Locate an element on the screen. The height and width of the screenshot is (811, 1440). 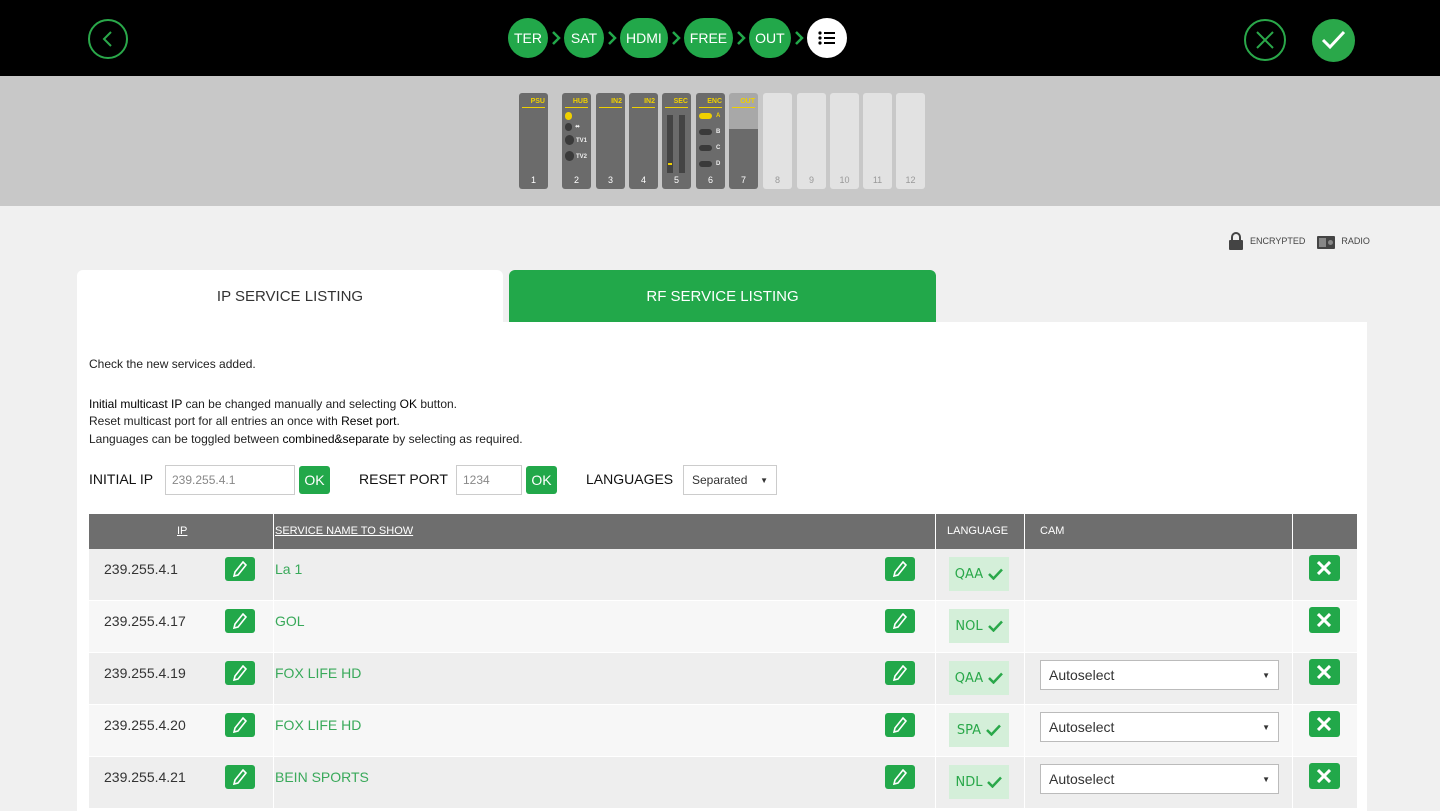
language-toggle: NDL is located at coordinates (979, 782).